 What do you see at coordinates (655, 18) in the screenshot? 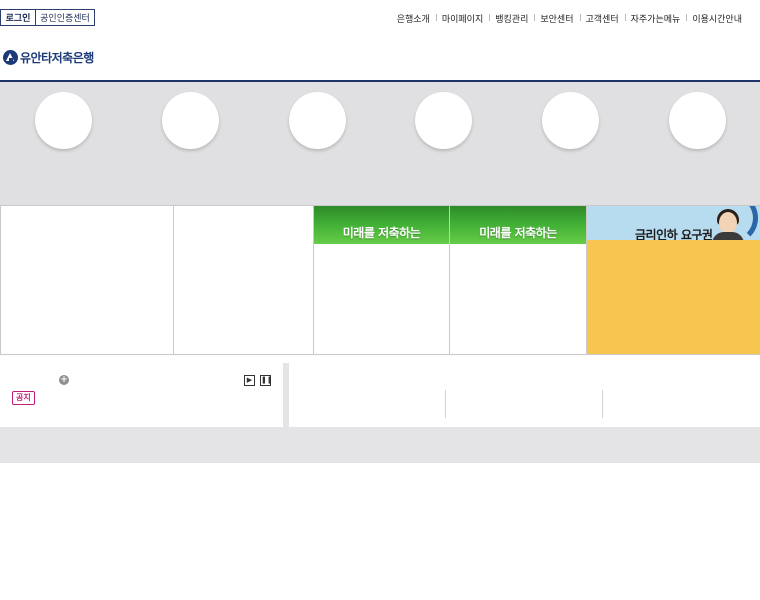
I see `nav-item-favorite-menu: 자주가는메뉴` at bounding box center [655, 18].